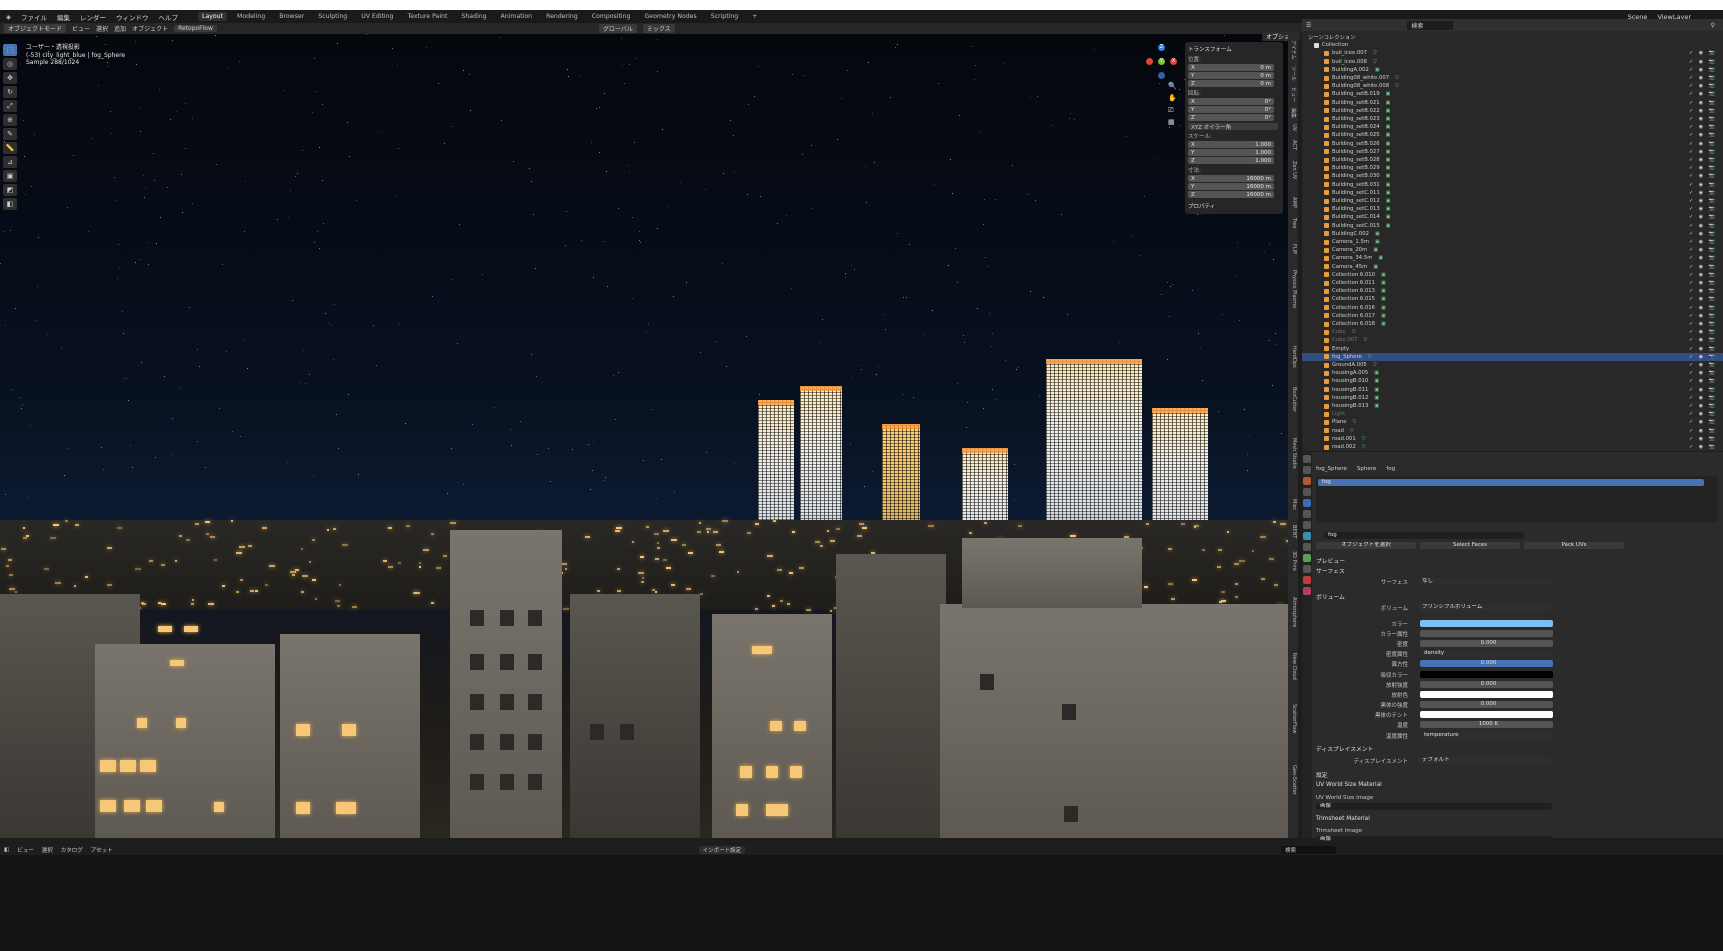 This screenshot has height=951, width=1723. Describe the element at coordinates (1294, 127) in the screenshot. I see `sidebar-tab: UV` at that location.